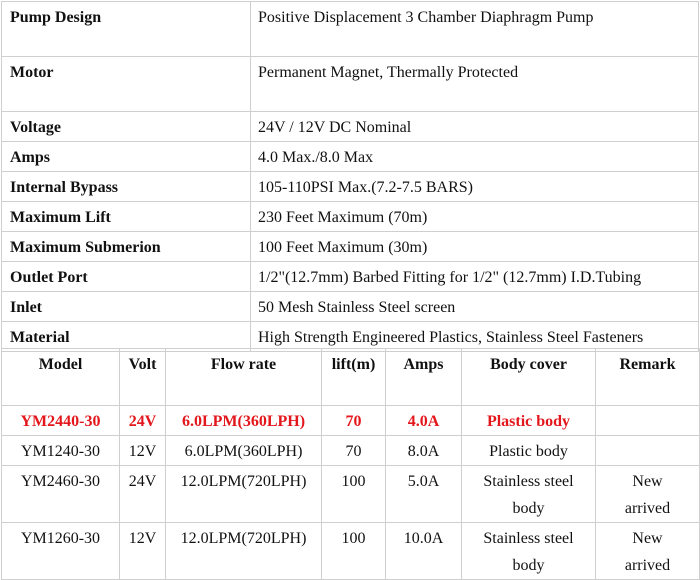 This screenshot has width=700, height=580. What do you see at coordinates (60, 420) in the screenshot?
I see `model-cell: YM2440-30` at bounding box center [60, 420].